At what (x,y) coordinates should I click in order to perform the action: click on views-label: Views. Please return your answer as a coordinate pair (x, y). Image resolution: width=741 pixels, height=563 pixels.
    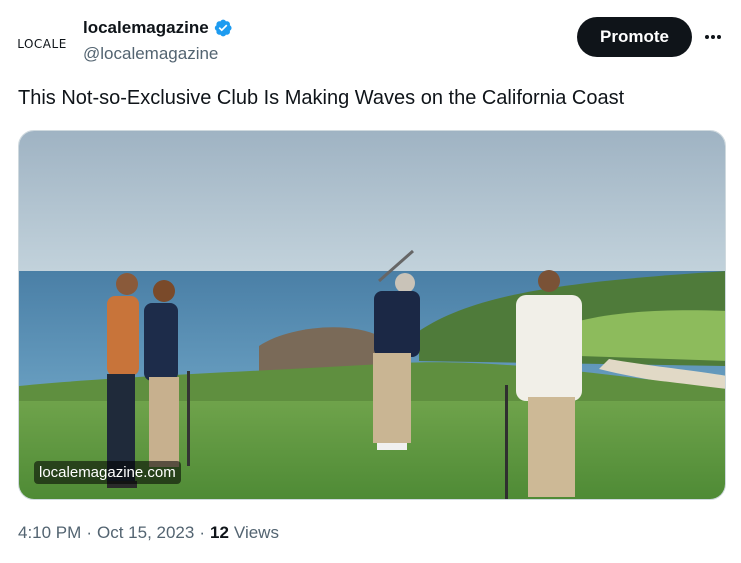
    Looking at the image, I should click on (256, 532).